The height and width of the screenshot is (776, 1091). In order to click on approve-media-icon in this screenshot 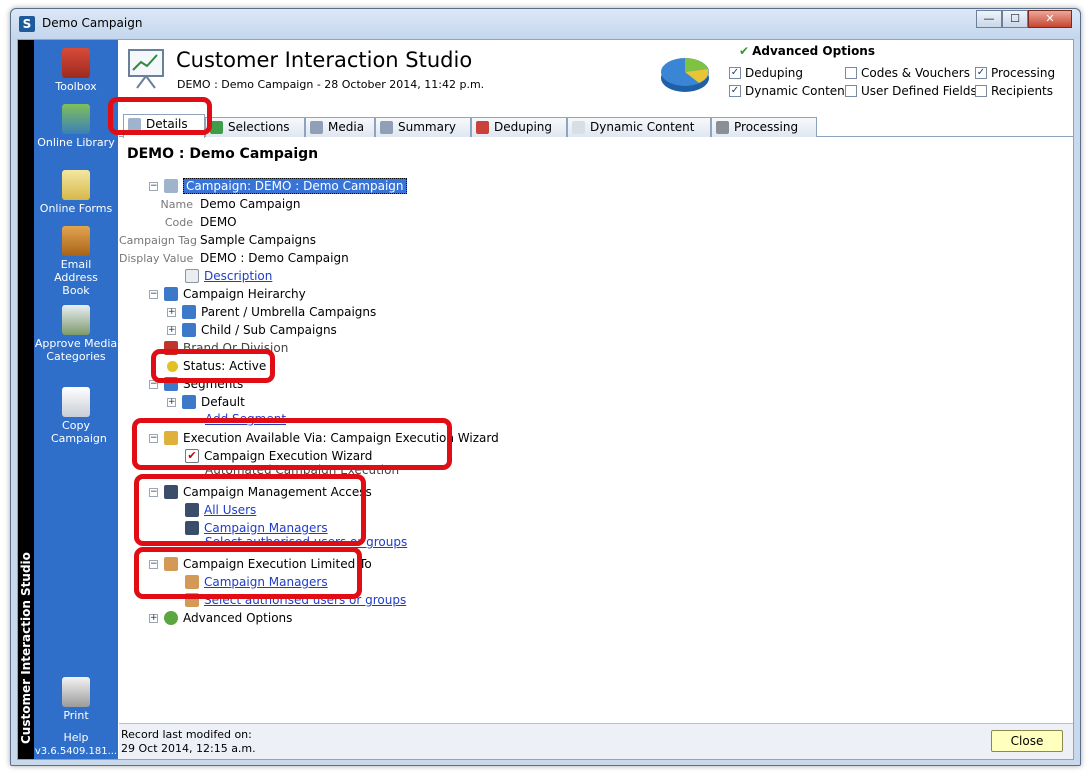, I will do `click(76, 320)`.